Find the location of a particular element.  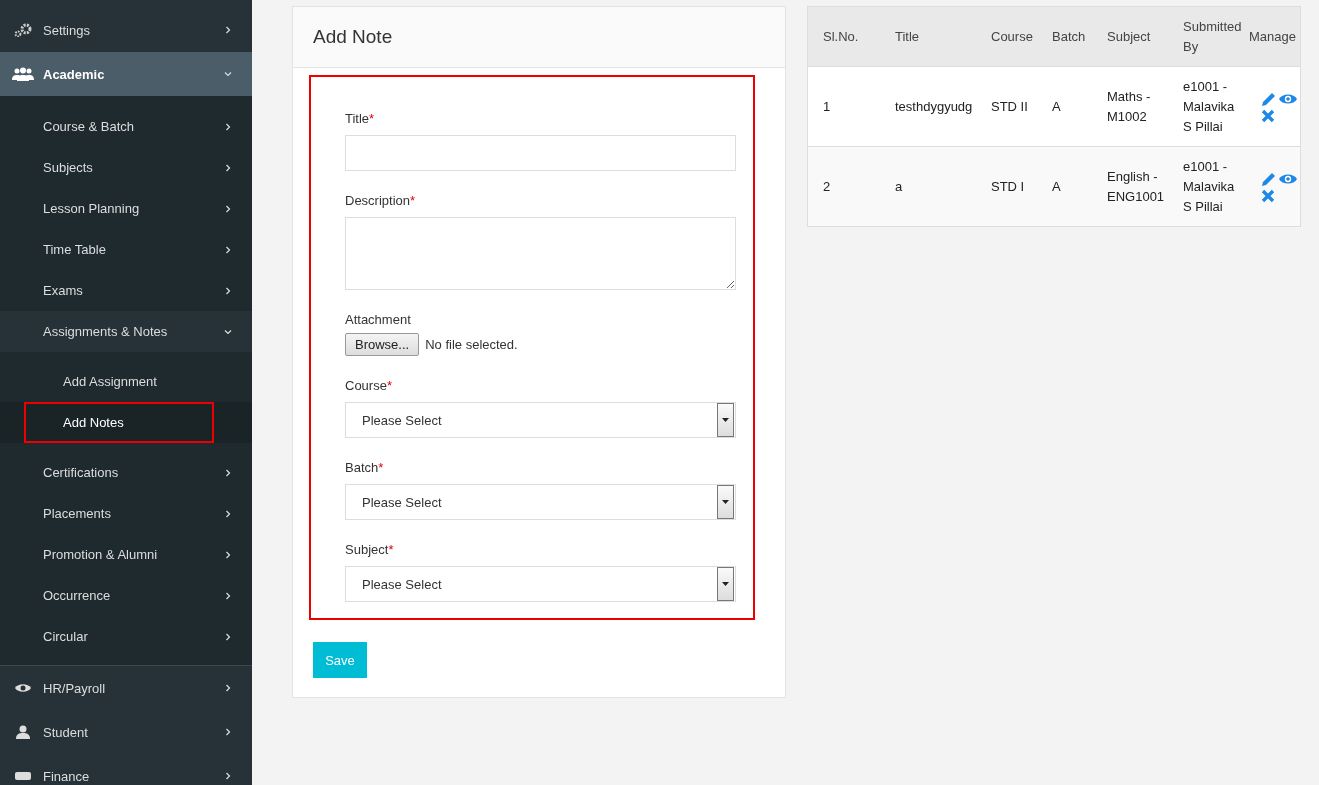

file-status: No file selected. is located at coordinates (471, 344).